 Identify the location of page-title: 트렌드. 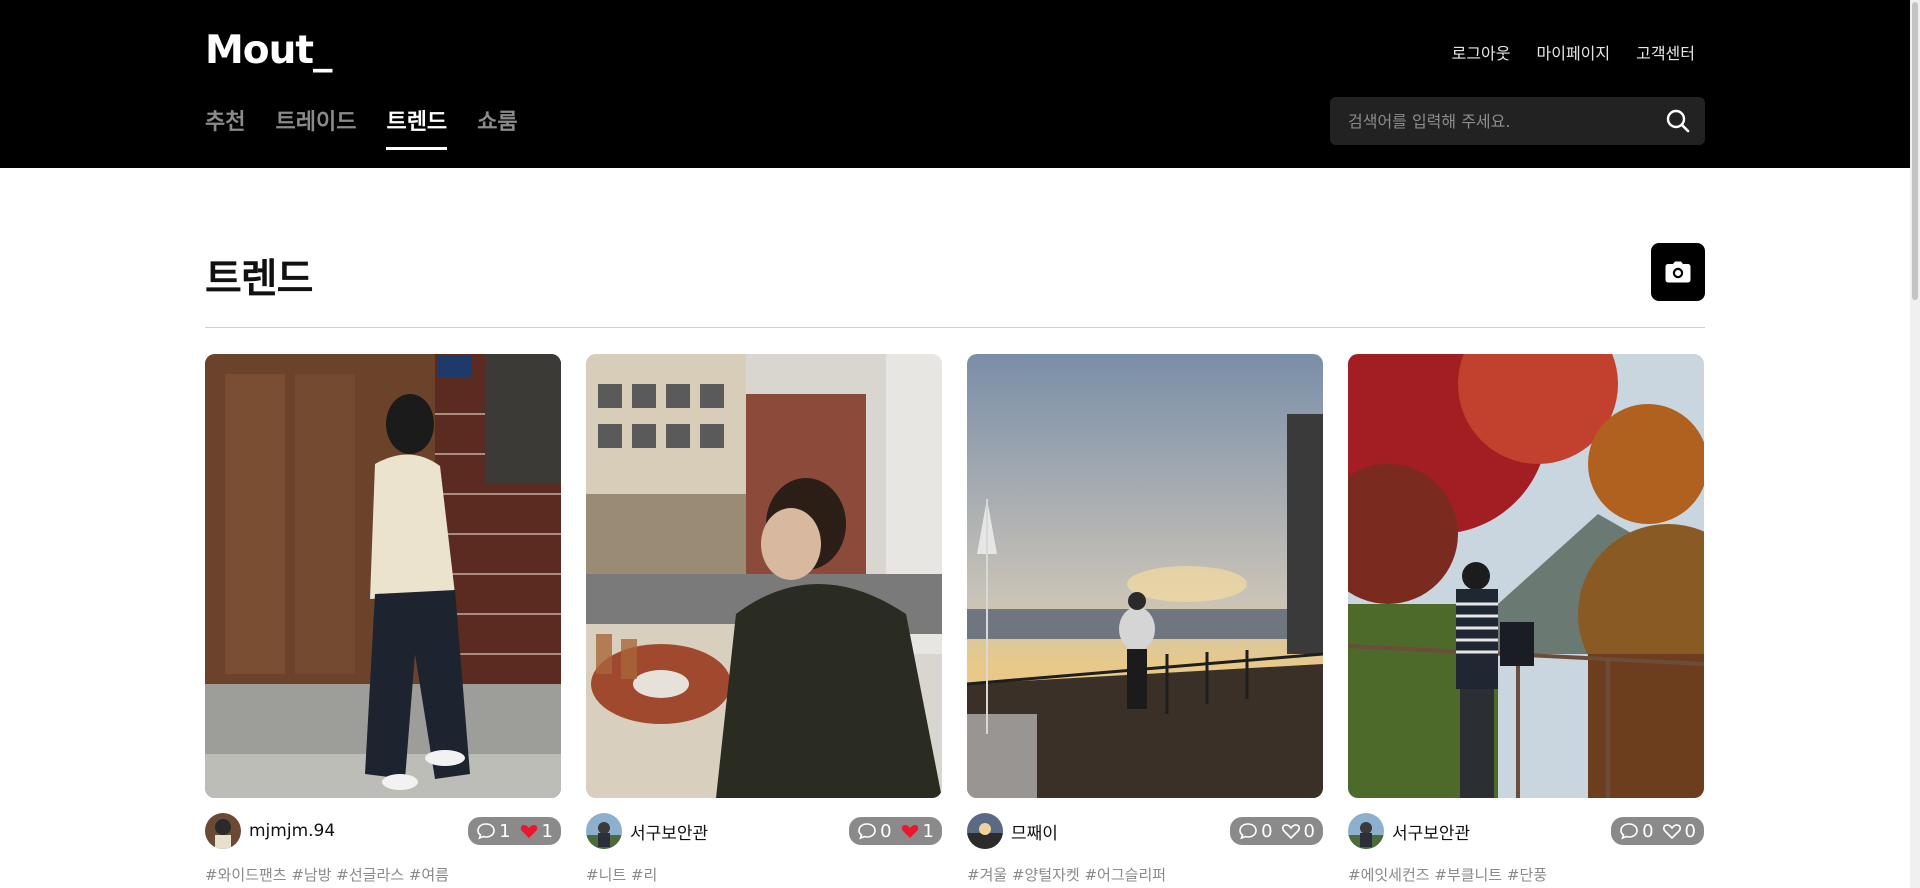
(259, 279).